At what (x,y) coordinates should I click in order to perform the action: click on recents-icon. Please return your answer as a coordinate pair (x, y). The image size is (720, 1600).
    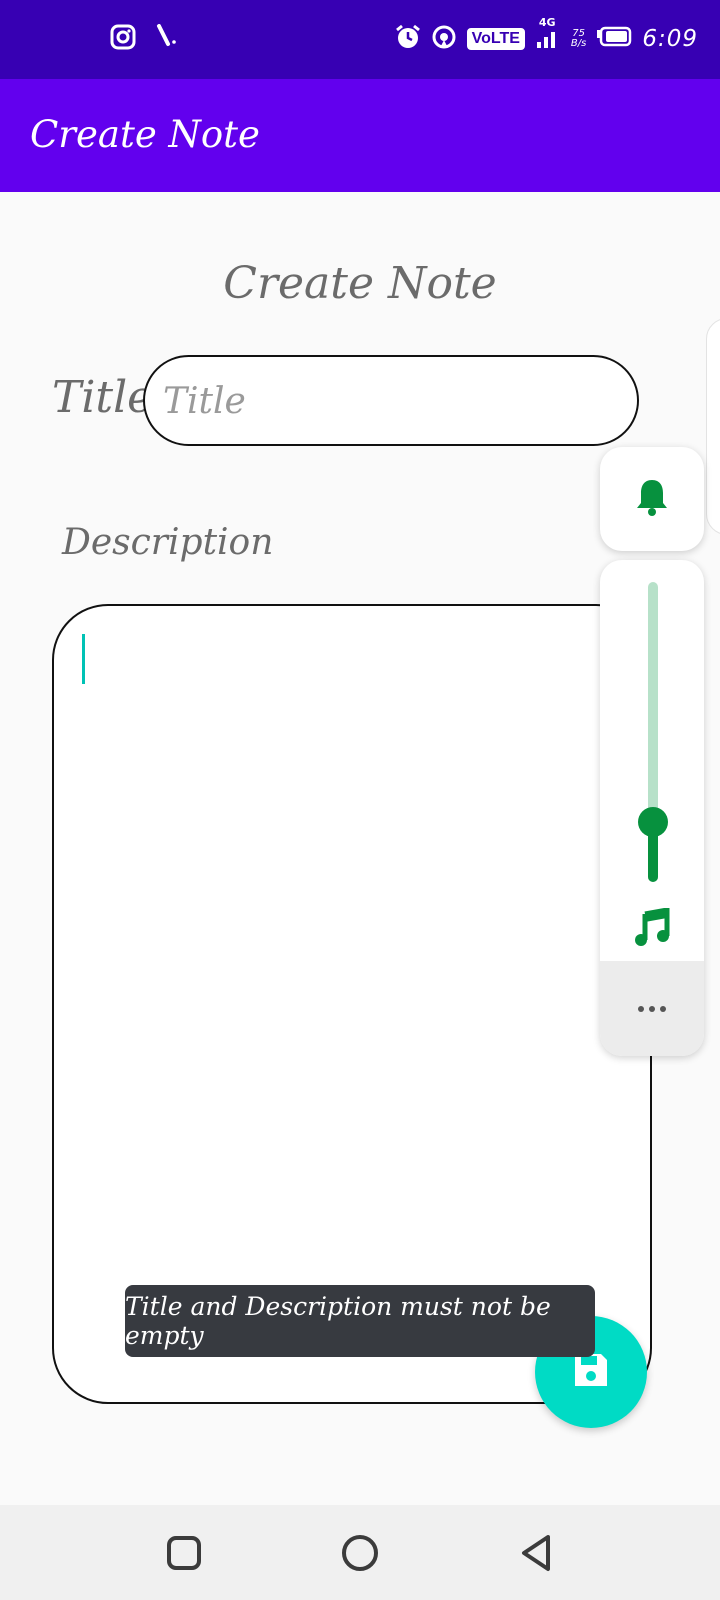
    Looking at the image, I should click on (184, 1556).